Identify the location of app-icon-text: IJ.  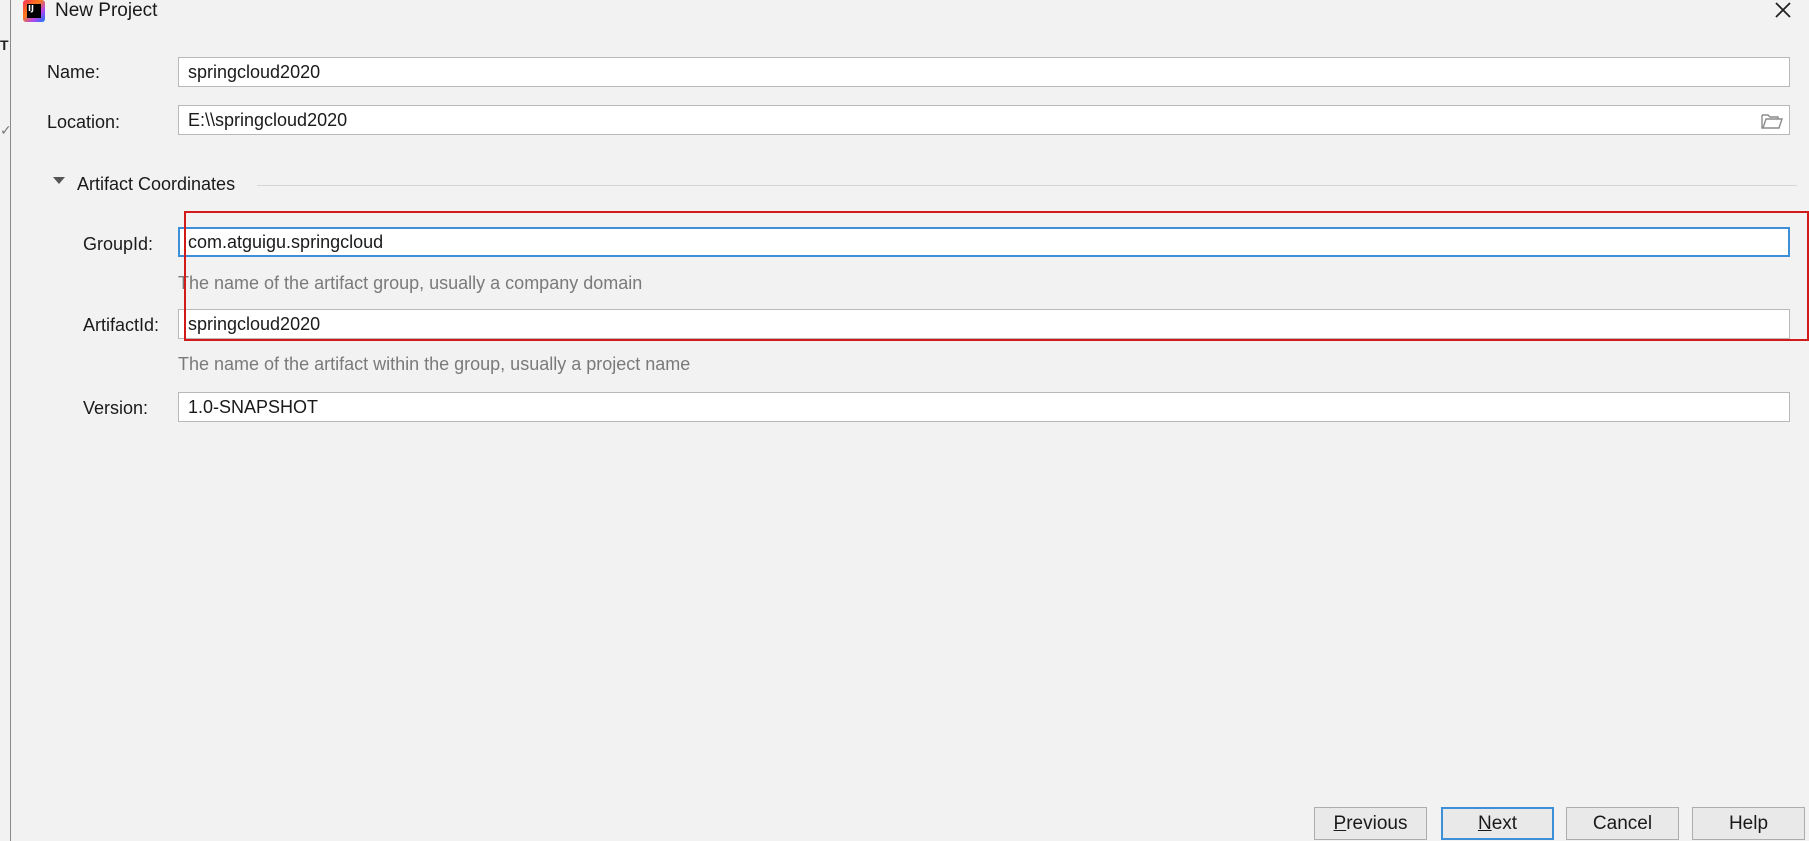
(34, 11).